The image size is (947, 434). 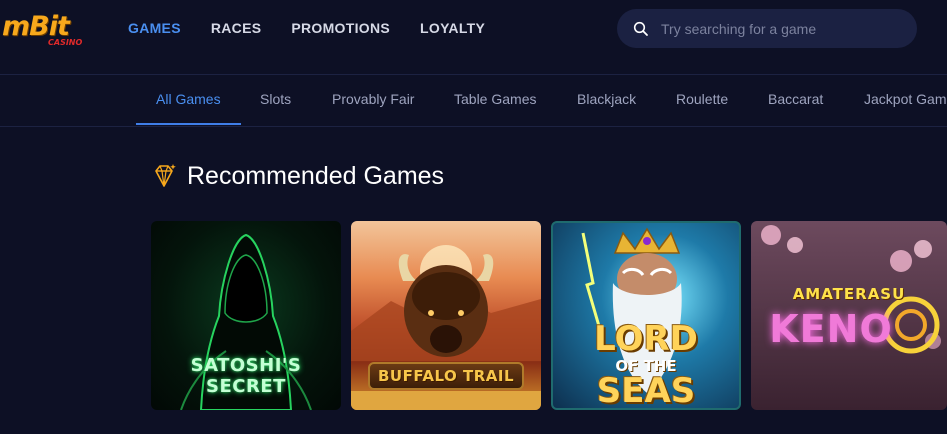 What do you see at coordinates (831, 329) in the screenshot?
I see `game-title-line-2: KENO` at bounding box center [831, 329].